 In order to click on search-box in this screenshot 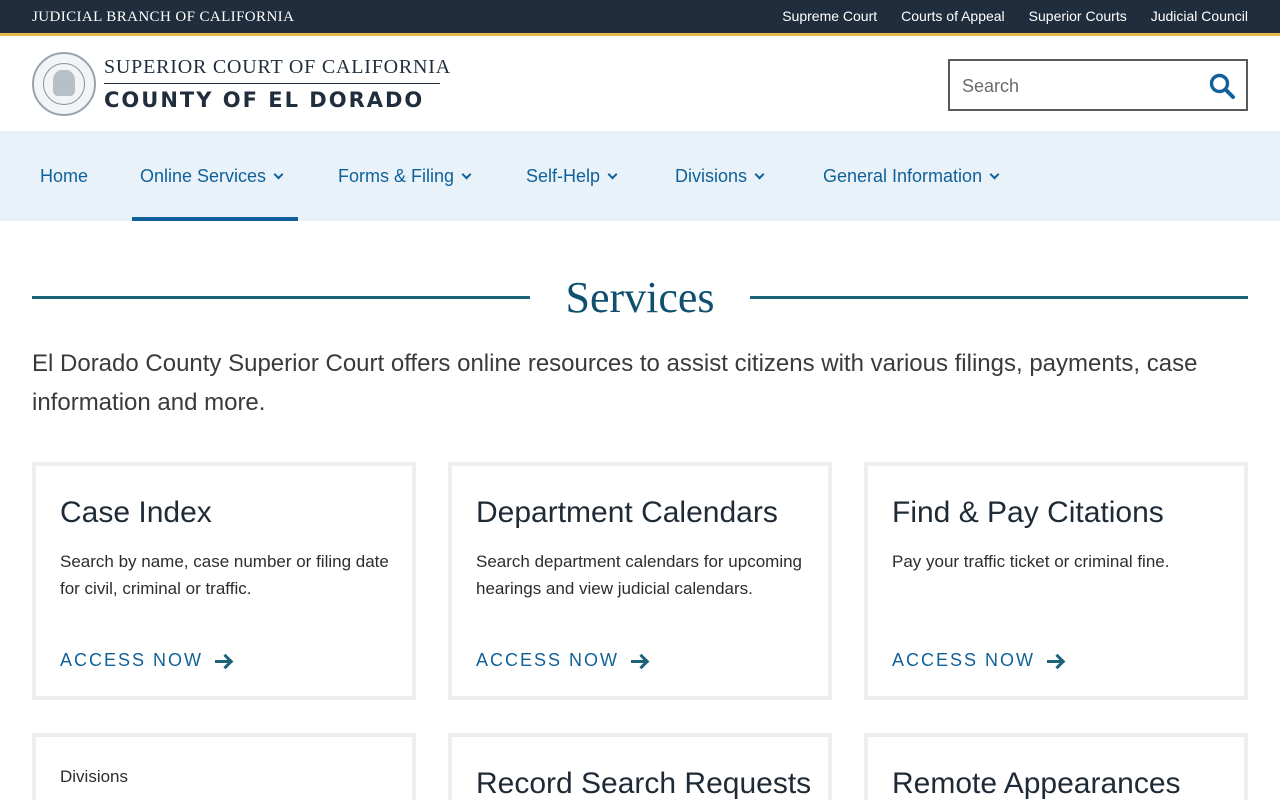, I will do `click(1098, 85)`.